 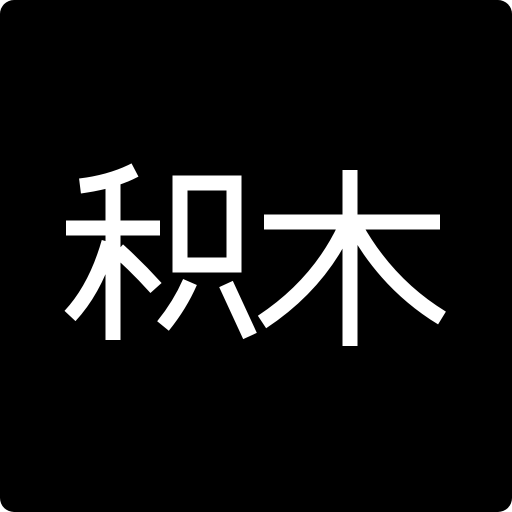 I want to click on logo-glyph-ji, so click(x=160, y=251).